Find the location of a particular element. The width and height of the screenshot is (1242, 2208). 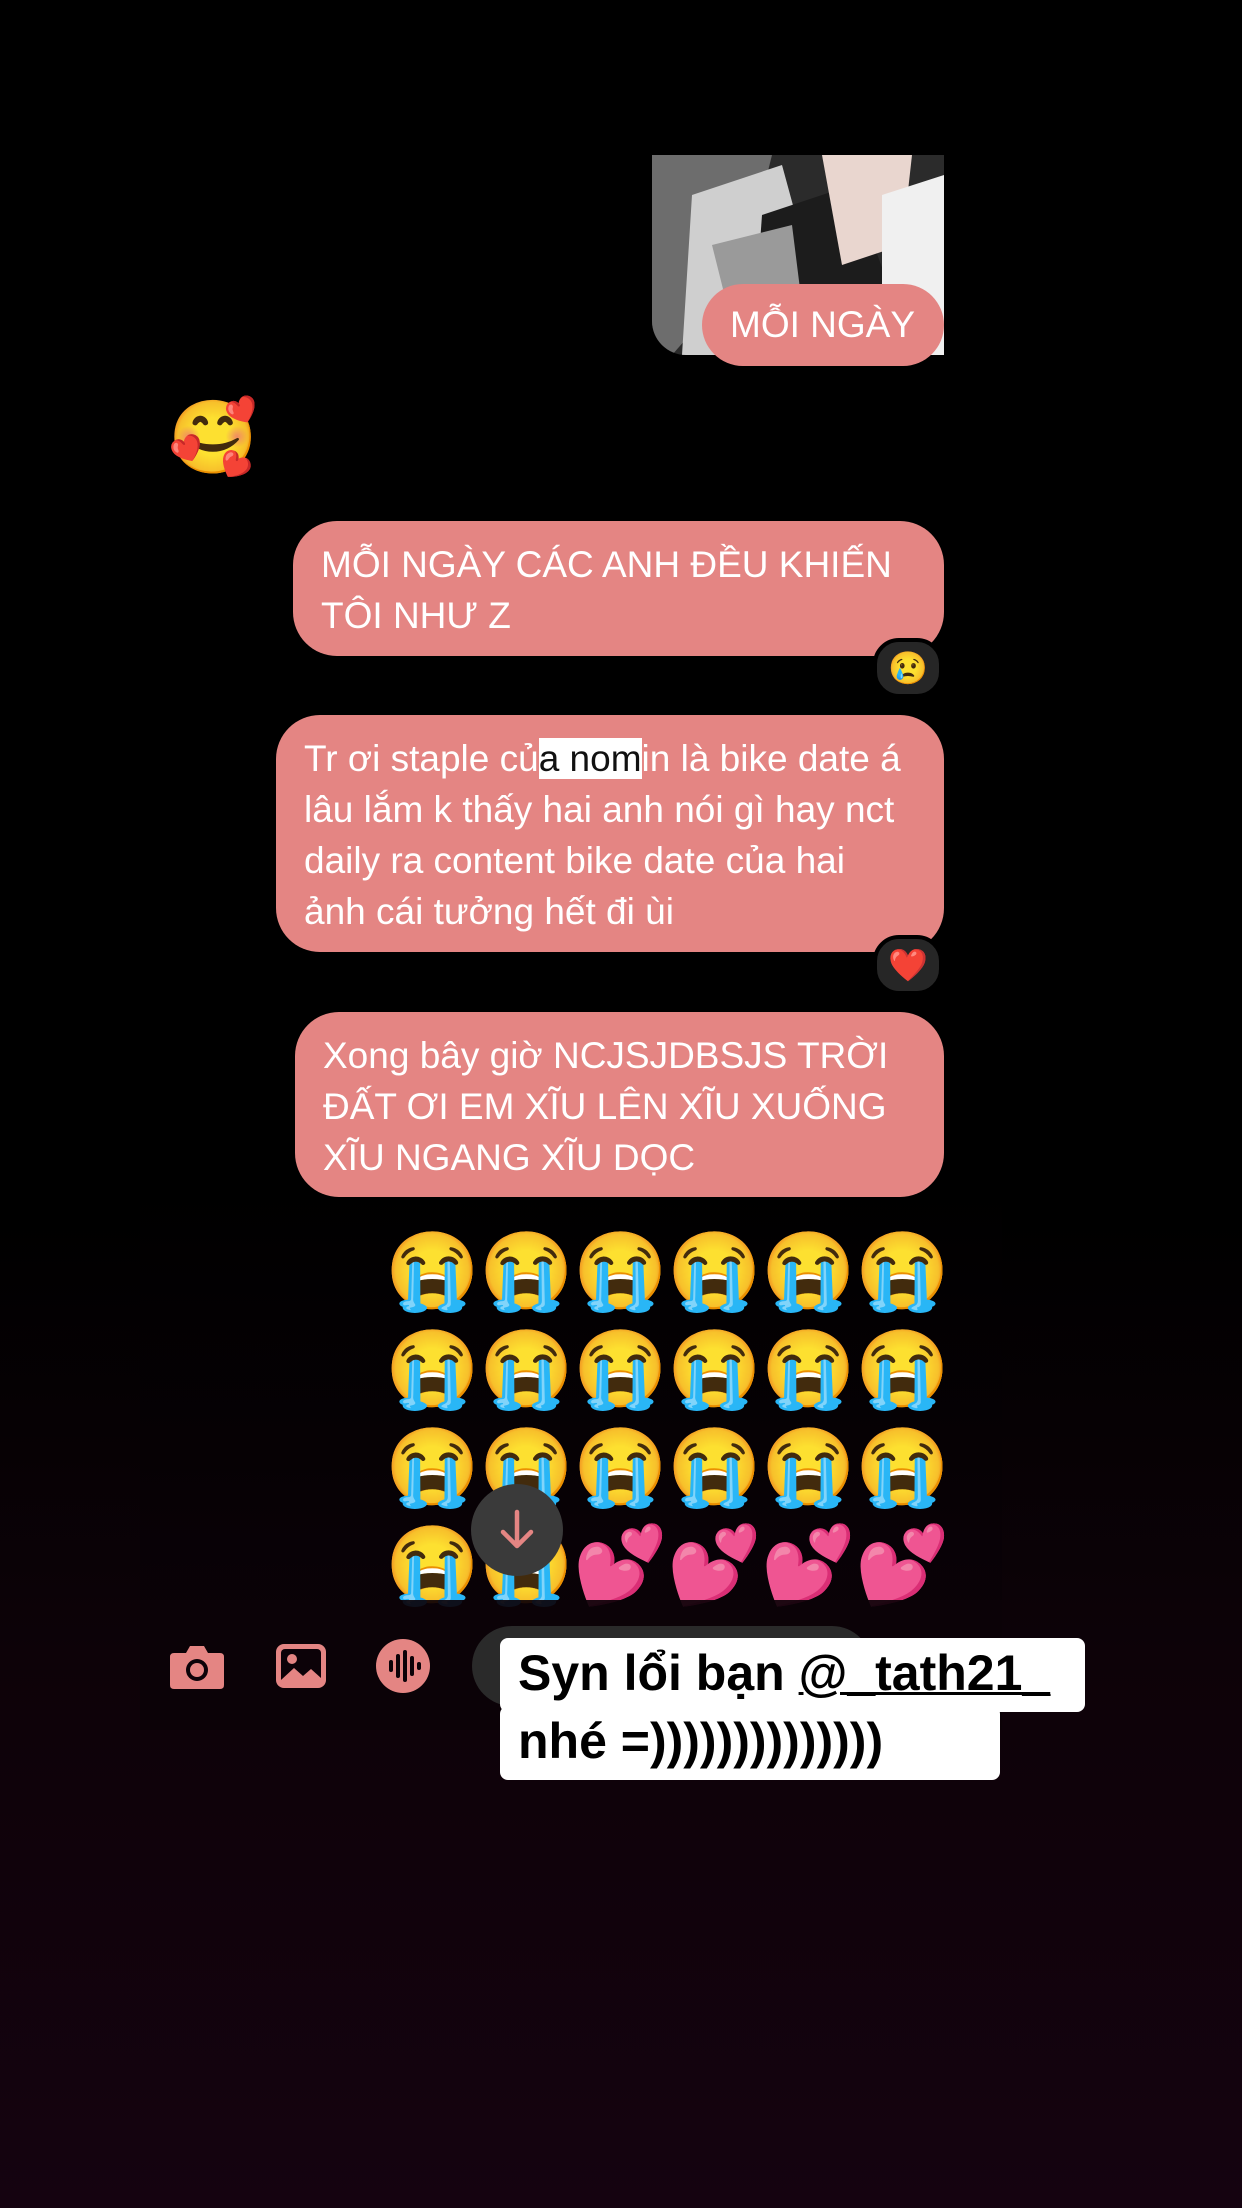

arrow-down-icon is located at coordinates (517, 1529).